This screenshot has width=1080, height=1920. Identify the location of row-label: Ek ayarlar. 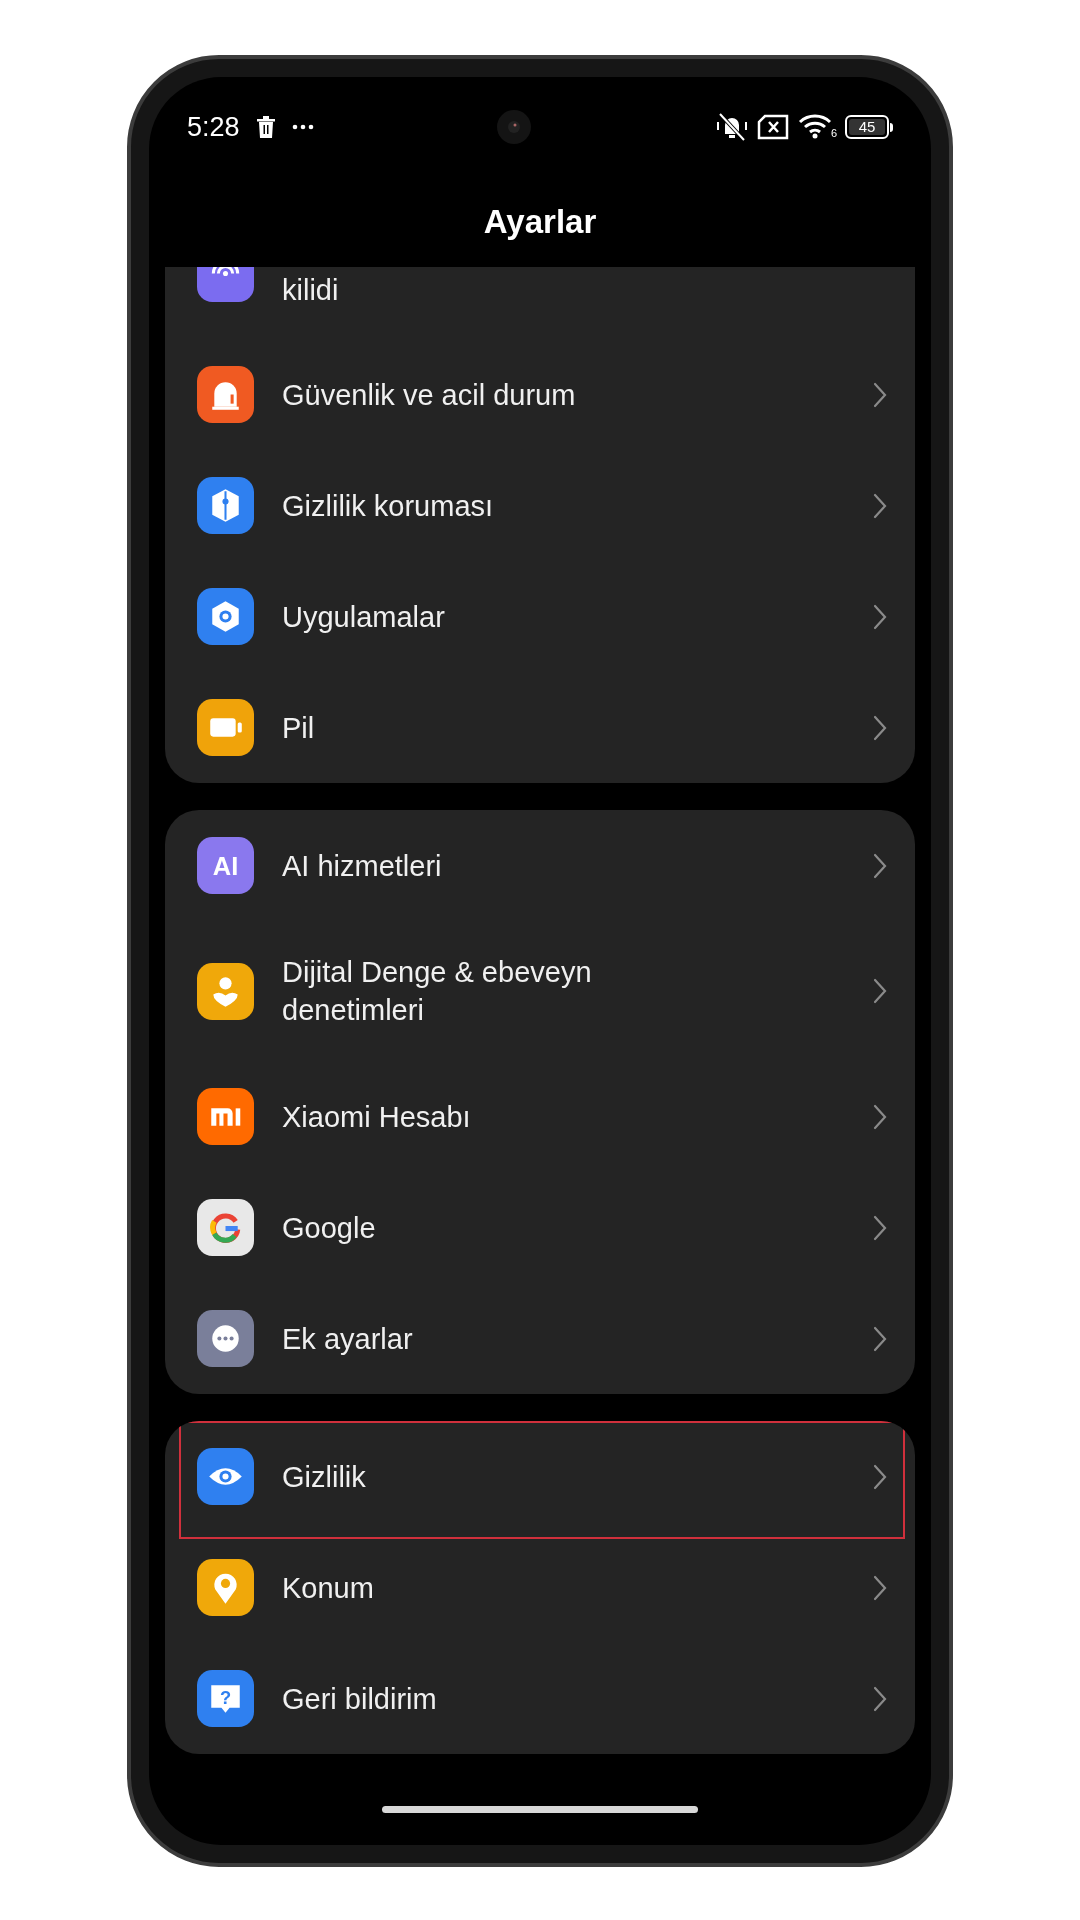
(348, 1339).